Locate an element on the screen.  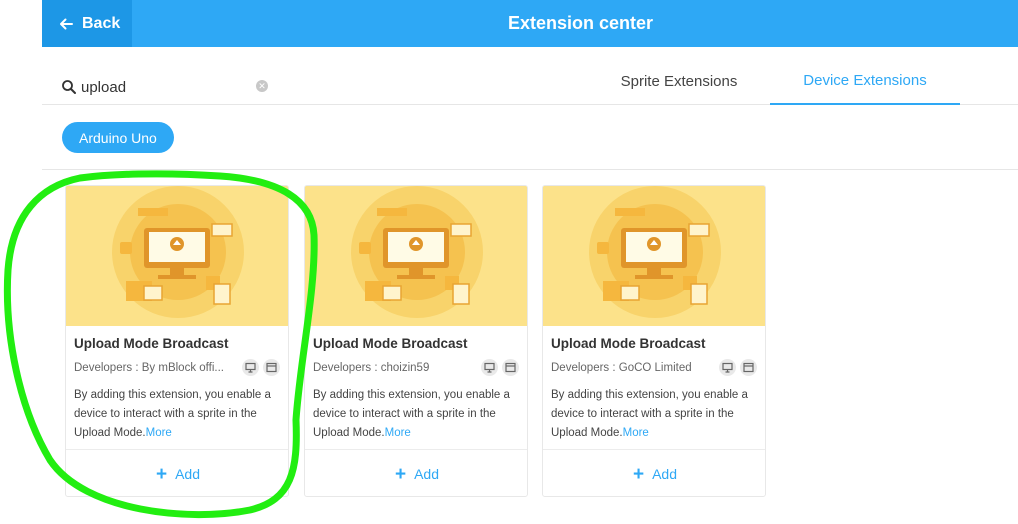
search-input is located at coordinates (166, 87).